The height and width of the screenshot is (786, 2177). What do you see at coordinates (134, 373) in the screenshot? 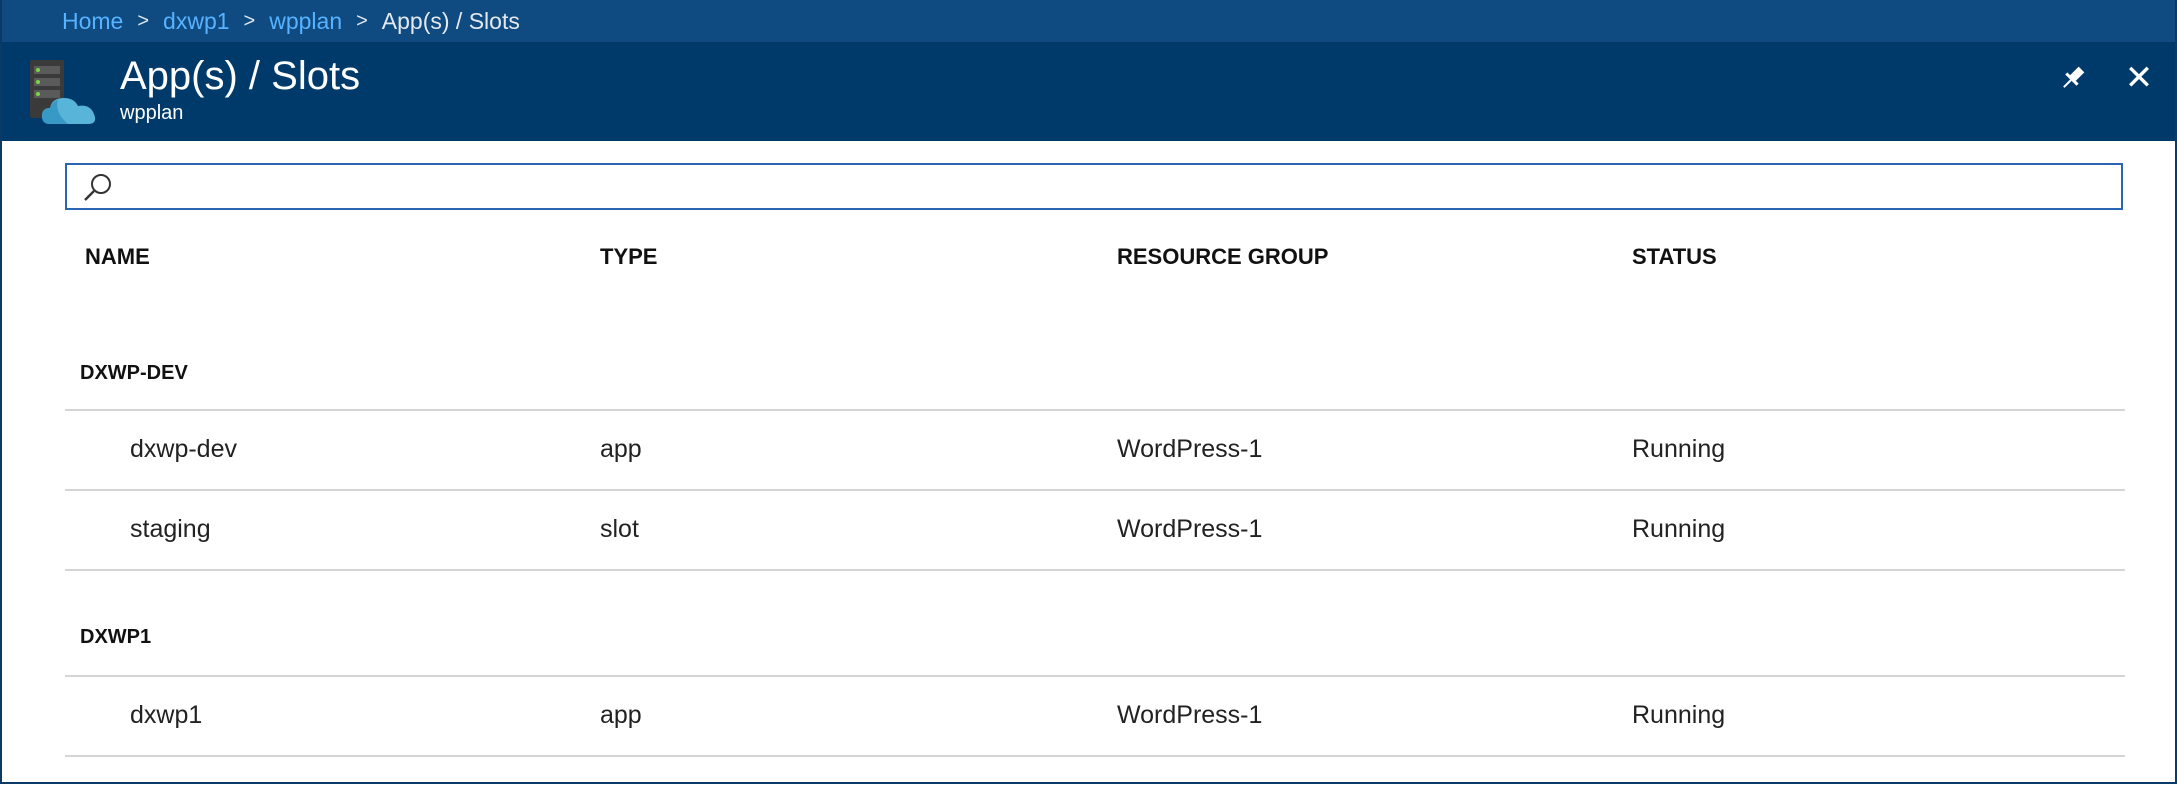
I see `group-label: DXWP-DEV` at bounding box center [134, 373].